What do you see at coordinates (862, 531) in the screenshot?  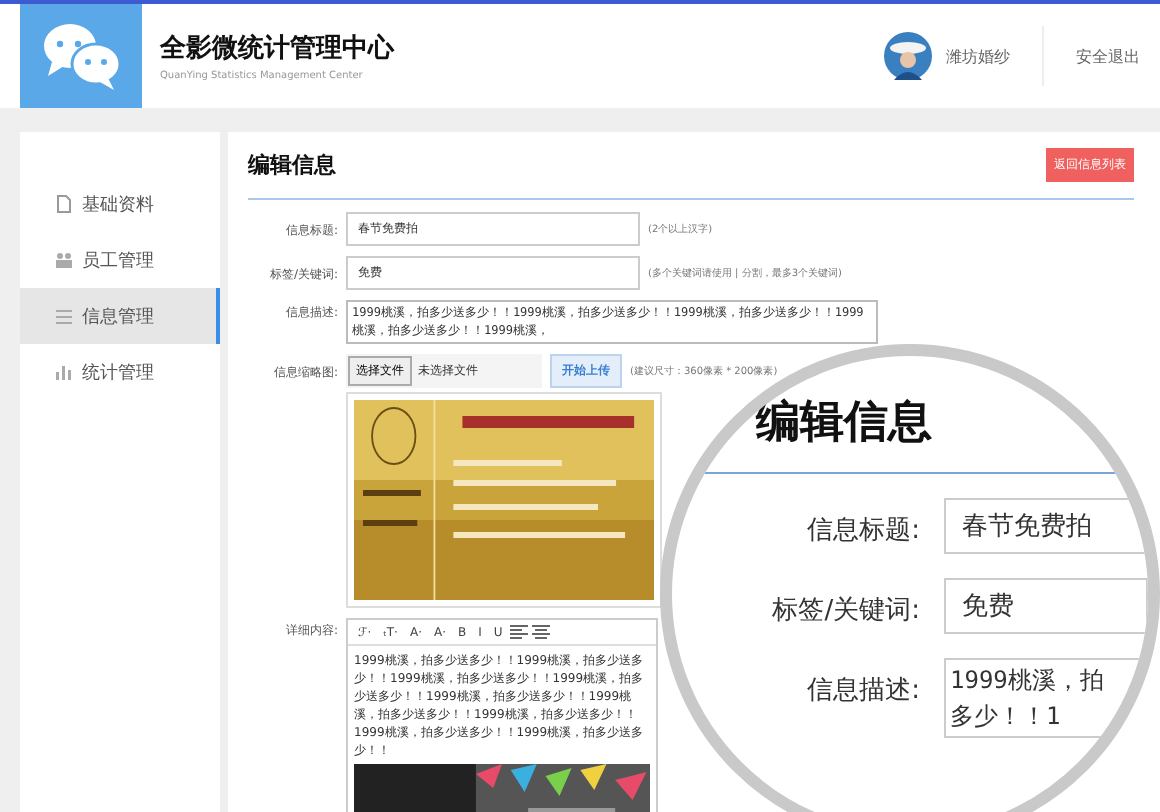 I see `magnified-label: 信息标题:` at bounding box center [862, 531].